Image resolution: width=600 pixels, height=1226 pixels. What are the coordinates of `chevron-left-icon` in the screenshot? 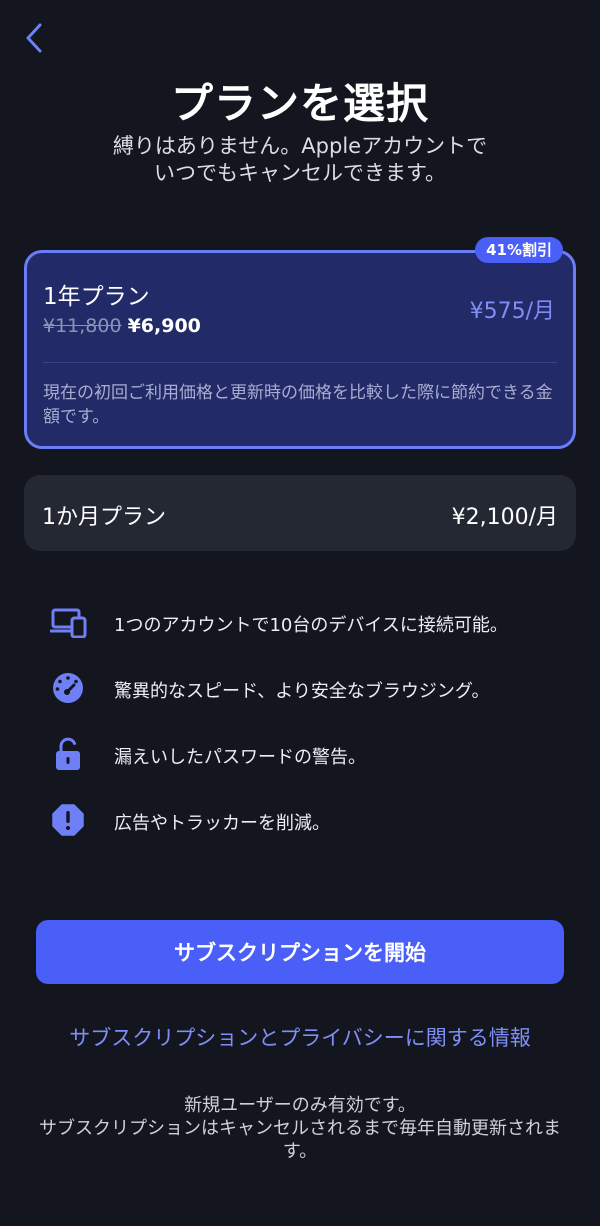 It's located at (34, 38).